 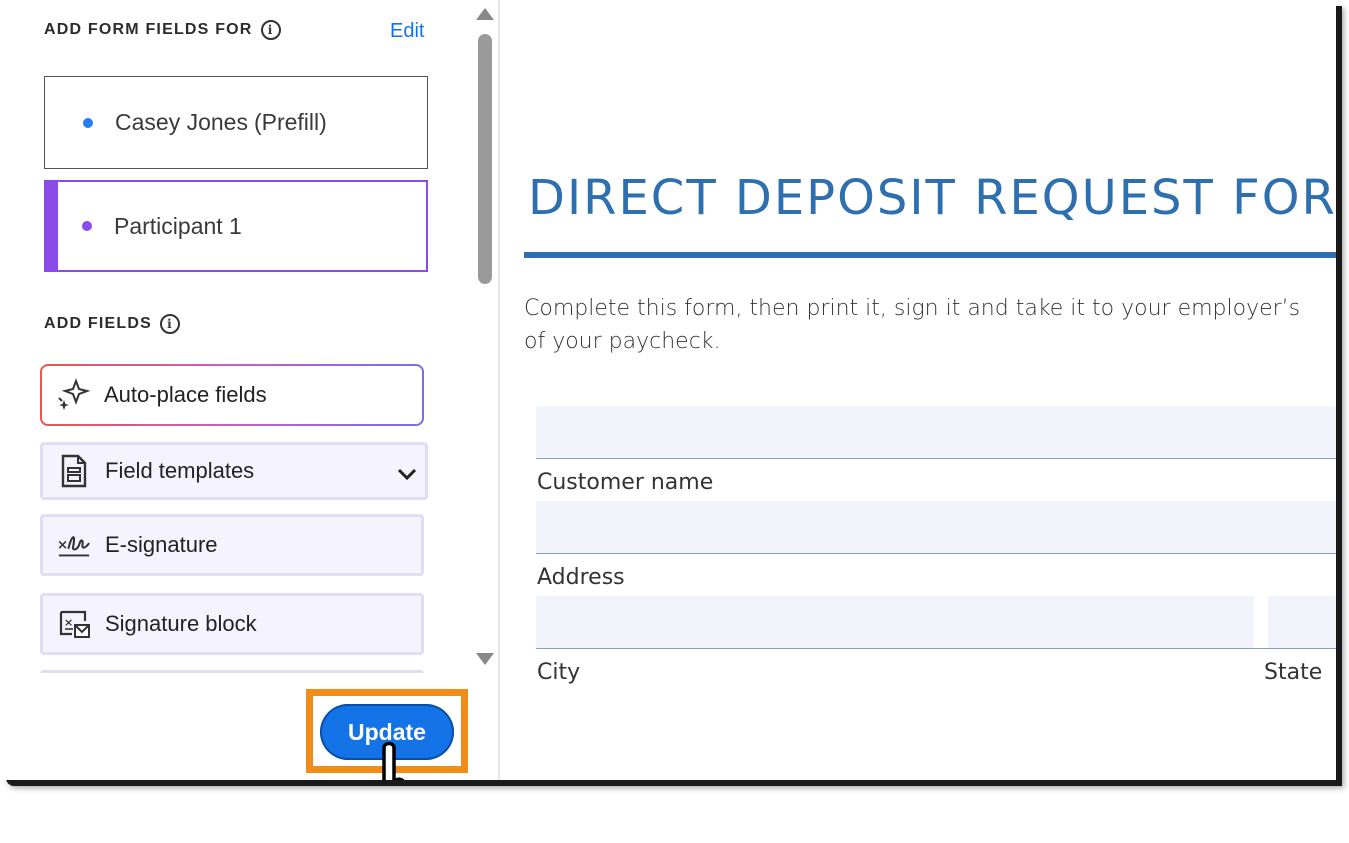 What do you see at coordinates (185, 394) in the screenshot?
I see `auto-place-label: Auto-place fields` at bounding box center [185, 394].